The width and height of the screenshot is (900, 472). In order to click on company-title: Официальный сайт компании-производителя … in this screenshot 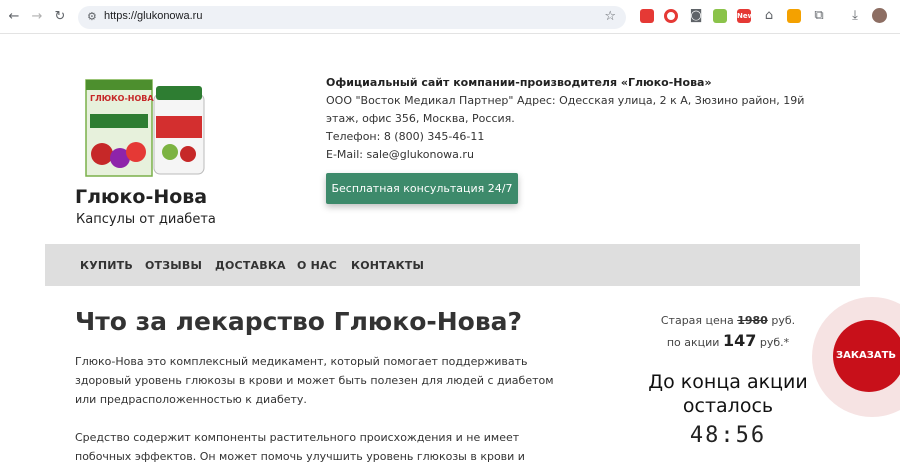, I will do `click(519, 82)`.